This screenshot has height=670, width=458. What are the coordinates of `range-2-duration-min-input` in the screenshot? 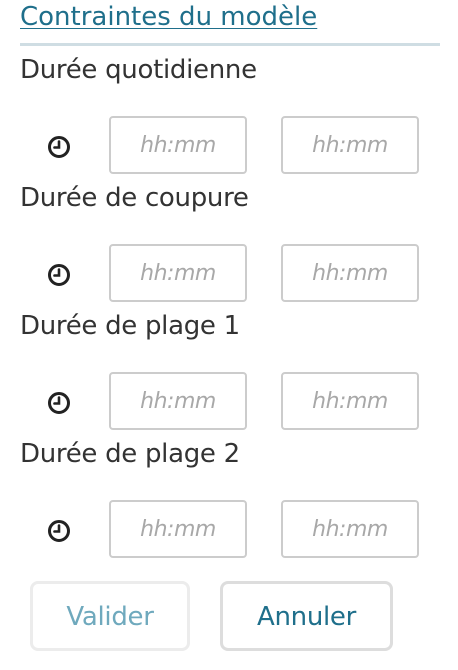 It's located at (178, 529).